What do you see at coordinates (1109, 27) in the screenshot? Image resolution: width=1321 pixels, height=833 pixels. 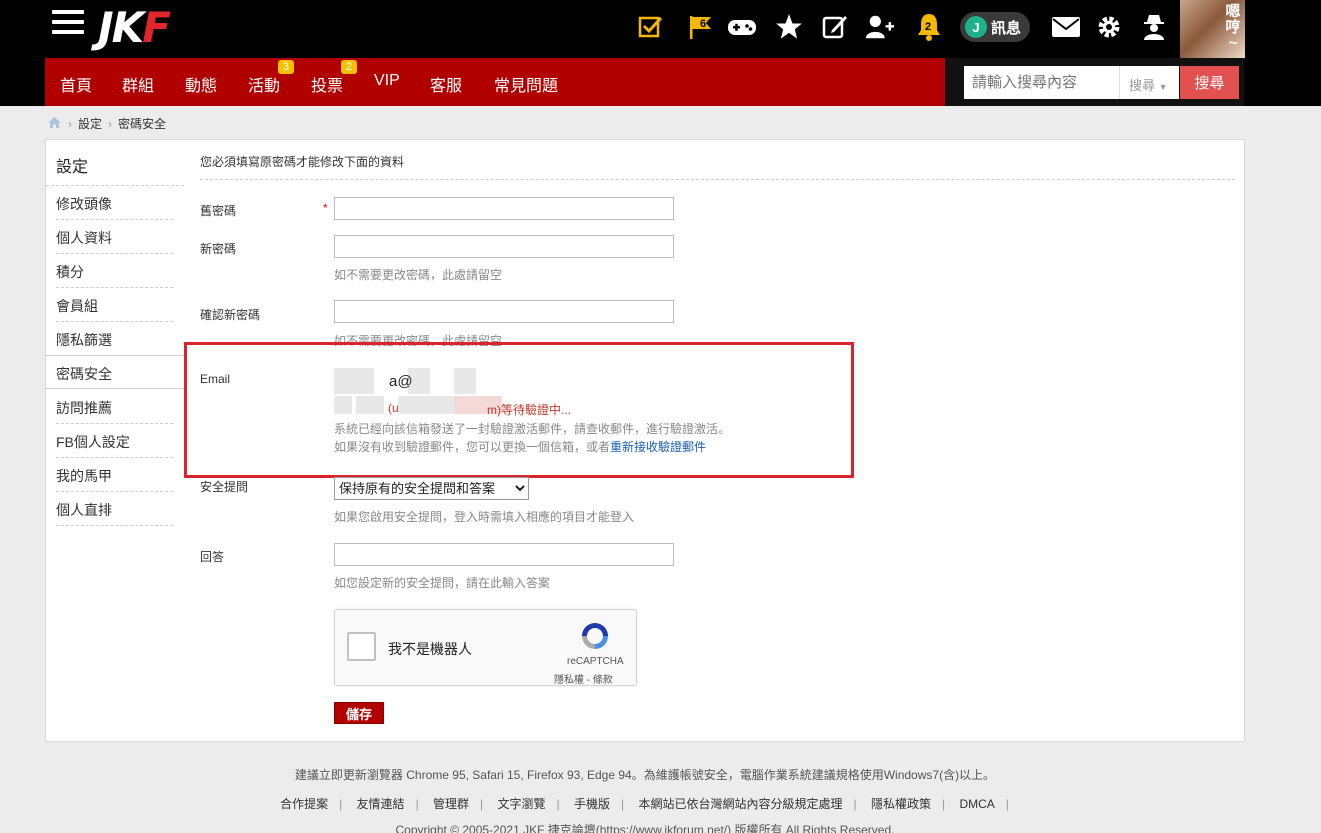 I see `gear-icon` at bounding box center [1109, 27].